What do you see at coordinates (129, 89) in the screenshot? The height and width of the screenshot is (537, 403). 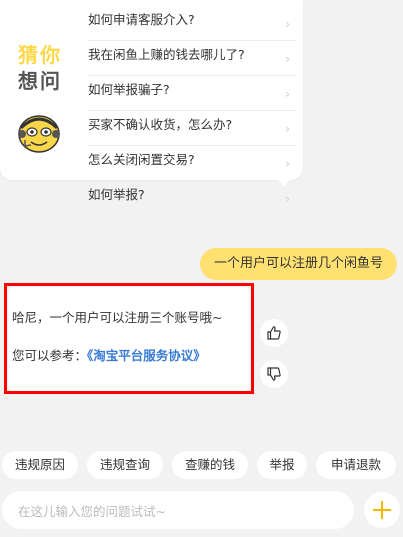 I see `faq-question: 如何举报骗子?` at bounding box center [129, 89].